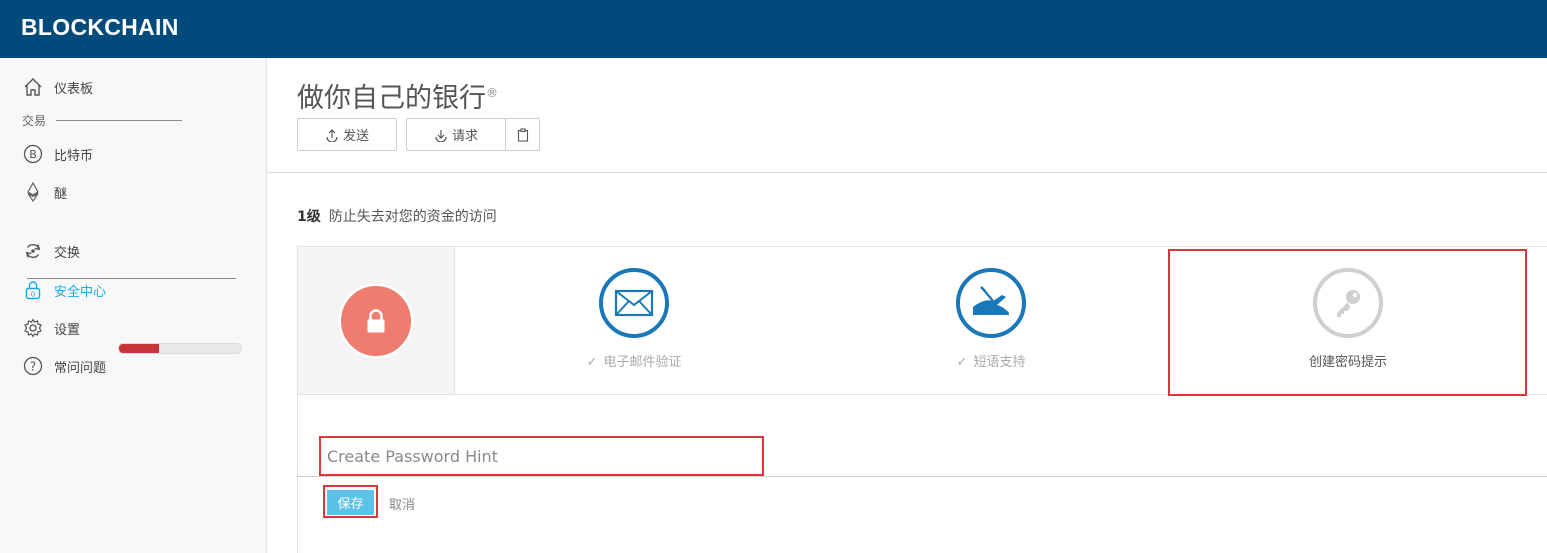 The width and height of the screenshot is (1547, 553). I want to click on page-title: 做你自己的银行®, so click(397, 98).